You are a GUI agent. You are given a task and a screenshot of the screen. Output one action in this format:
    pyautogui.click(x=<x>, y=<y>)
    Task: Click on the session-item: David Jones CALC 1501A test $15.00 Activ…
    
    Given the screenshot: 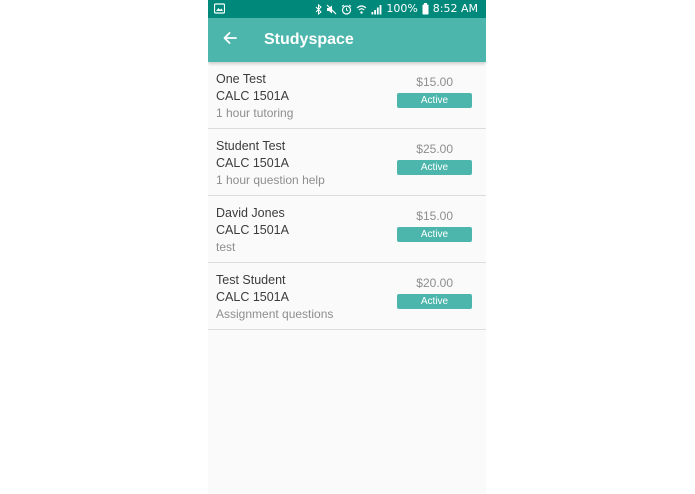 What is the action you would take?
    pyautogui.click(x=347, y=229)
    